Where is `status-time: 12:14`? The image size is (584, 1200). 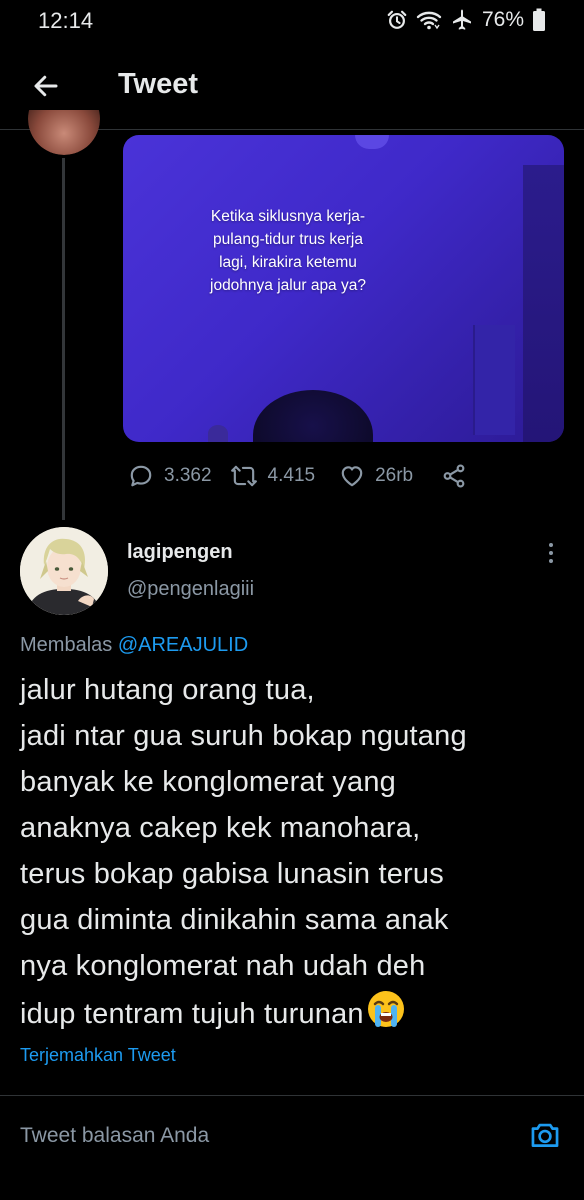
status-time: 12:14 is located at coordinates (66, 20).